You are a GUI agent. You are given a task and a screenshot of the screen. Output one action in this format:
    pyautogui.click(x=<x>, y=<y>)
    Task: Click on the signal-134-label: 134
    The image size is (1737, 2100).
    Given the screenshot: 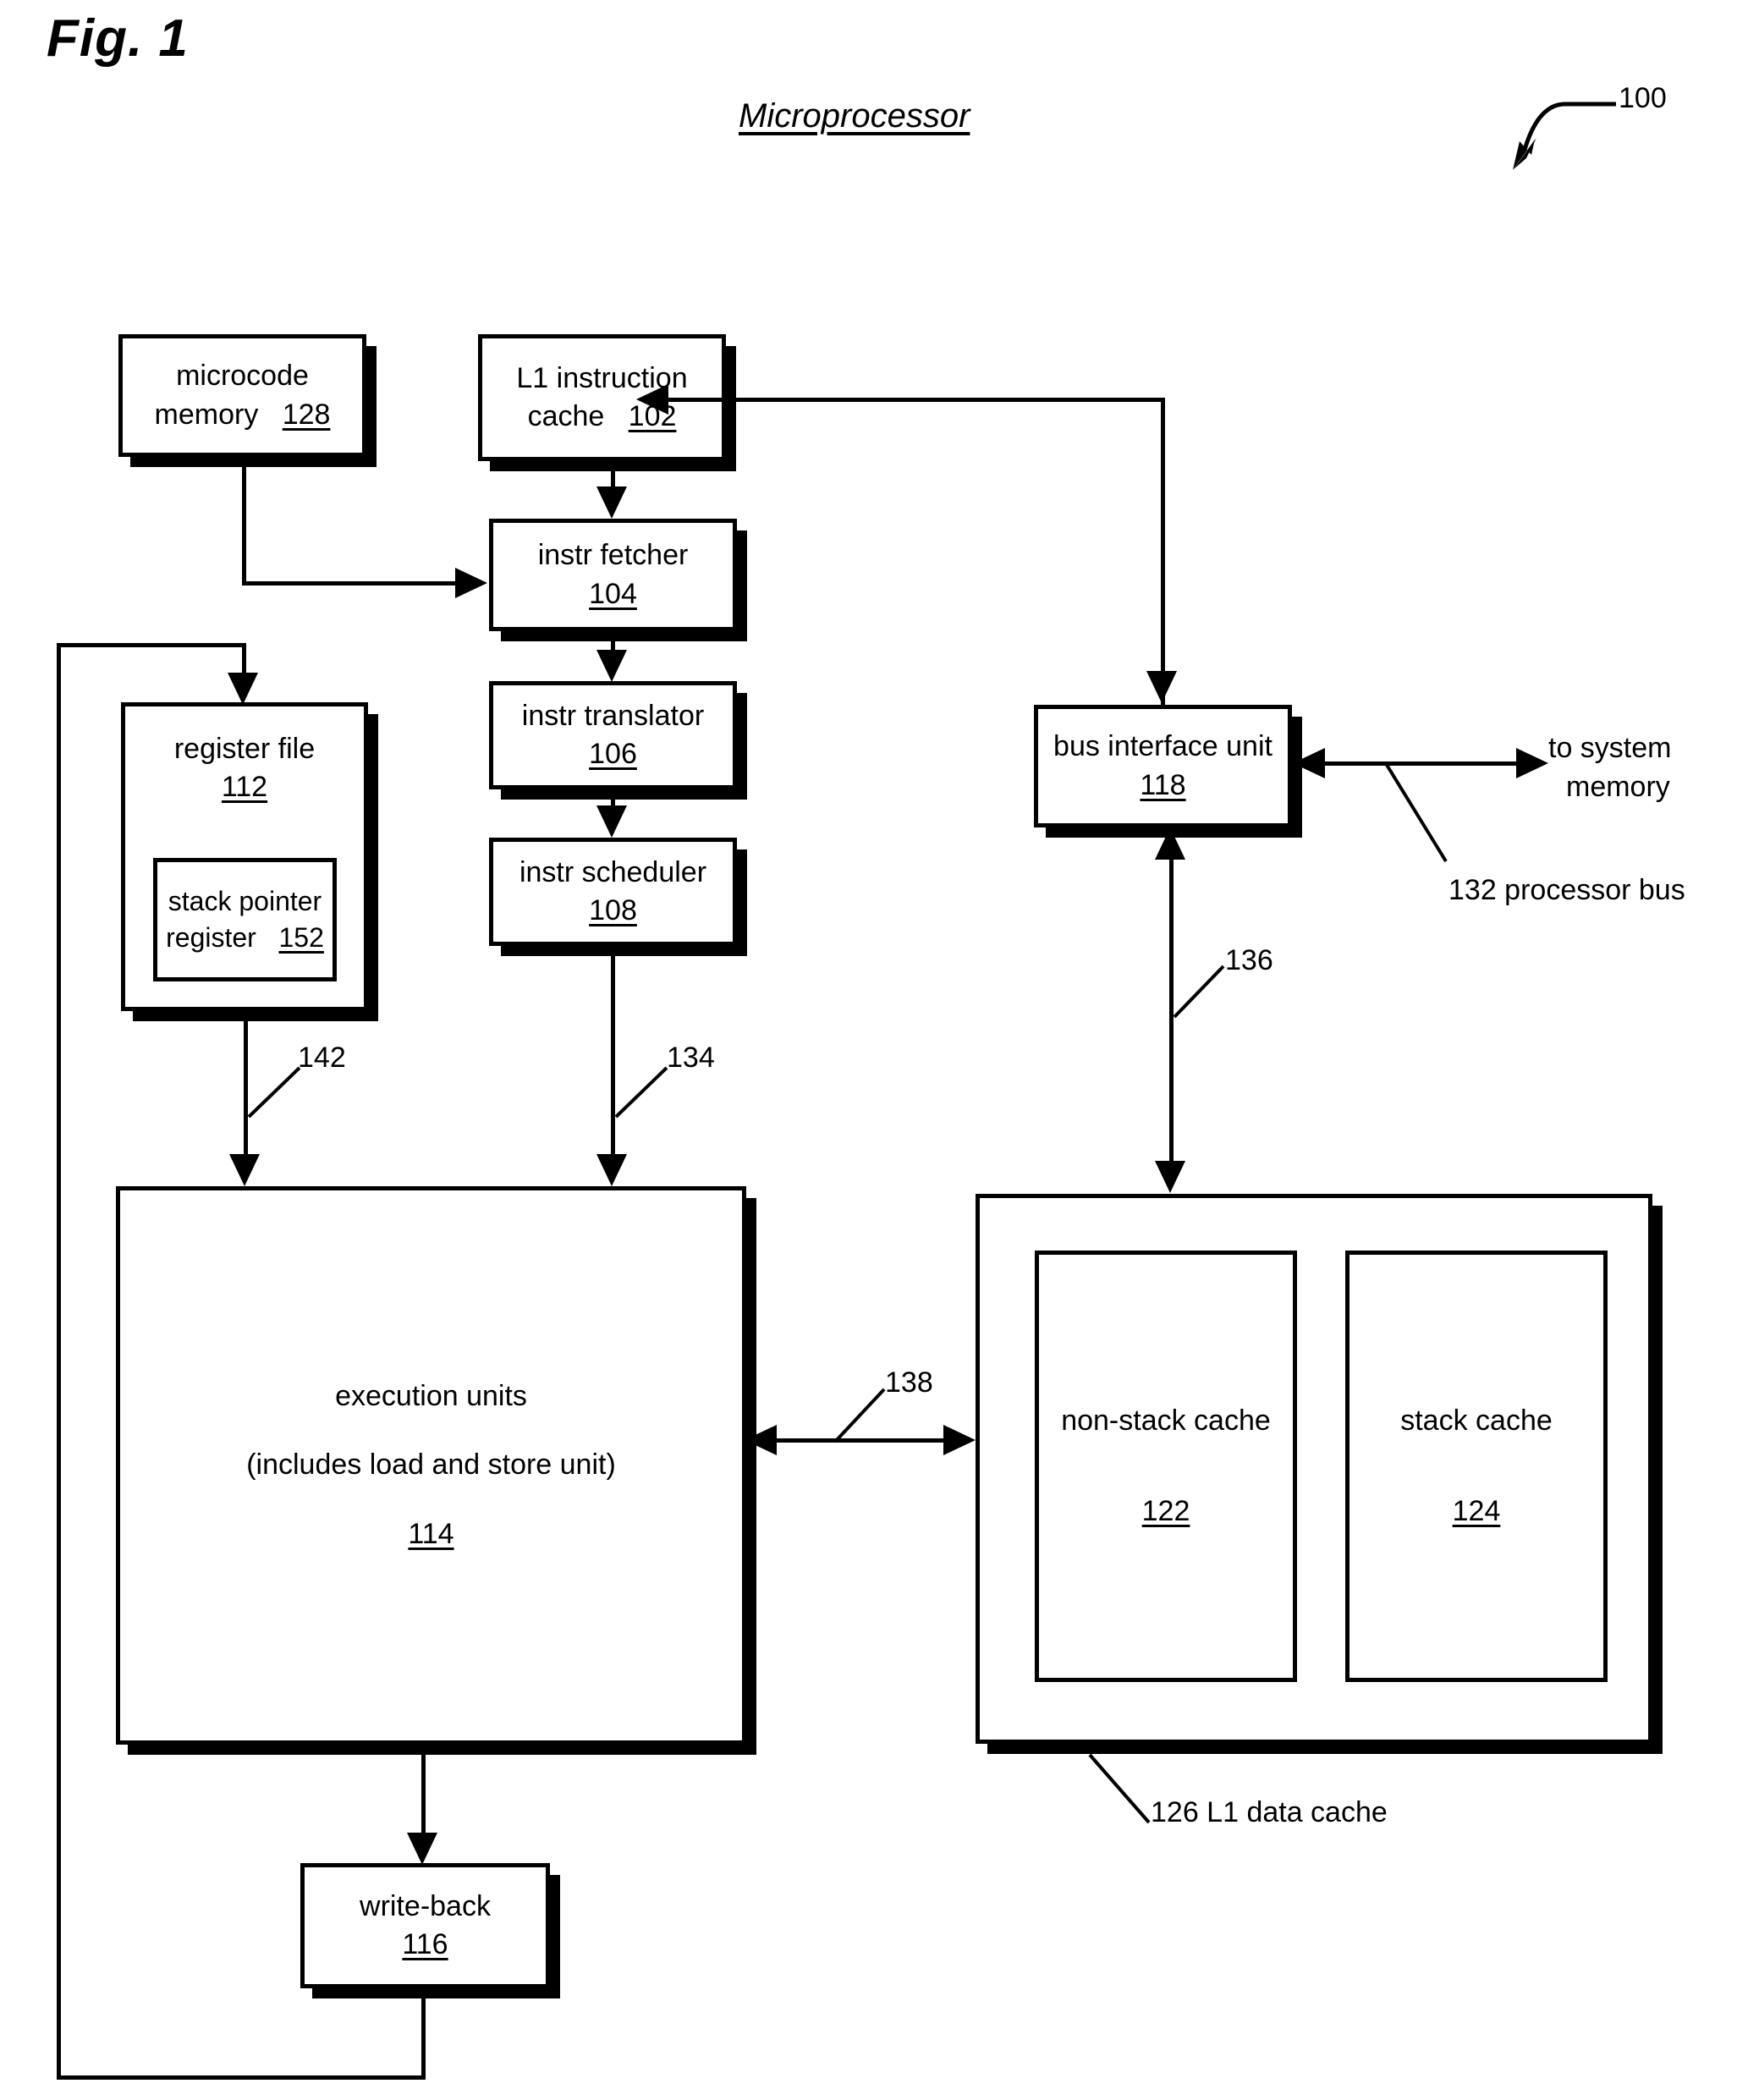 What is the action you would take?
    pyautogui.click(x=691, y=1058)
    